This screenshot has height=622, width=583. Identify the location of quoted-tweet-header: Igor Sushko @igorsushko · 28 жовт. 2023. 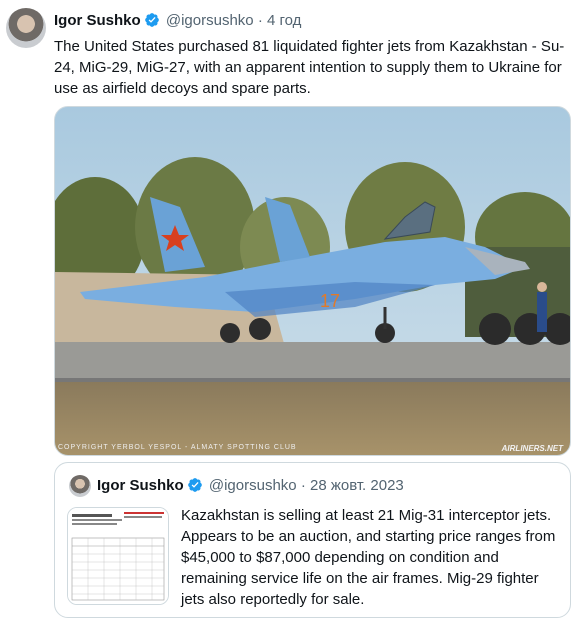
(250, 487).